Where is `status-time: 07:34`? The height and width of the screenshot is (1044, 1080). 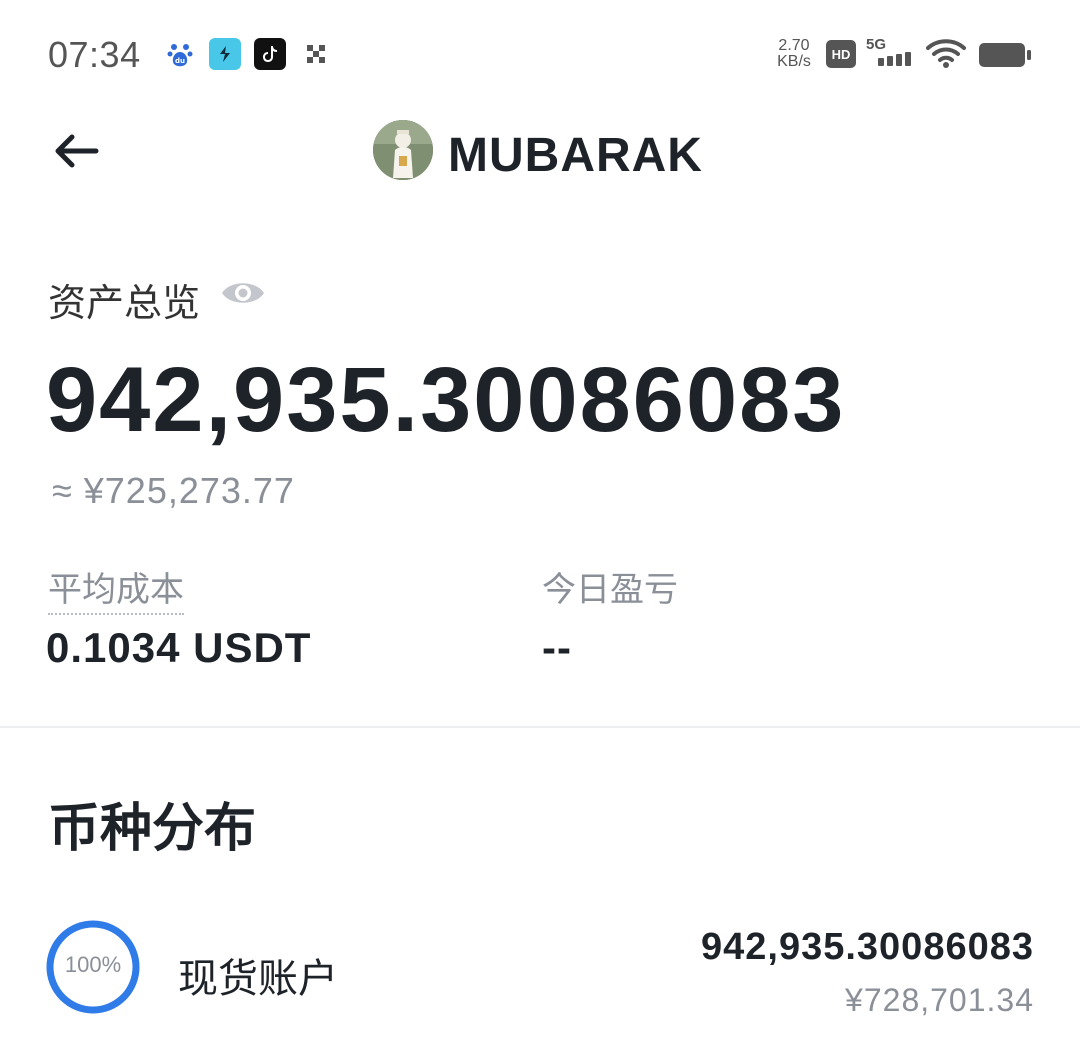 status-time: 07:34 is located at coordinates (94, 54).